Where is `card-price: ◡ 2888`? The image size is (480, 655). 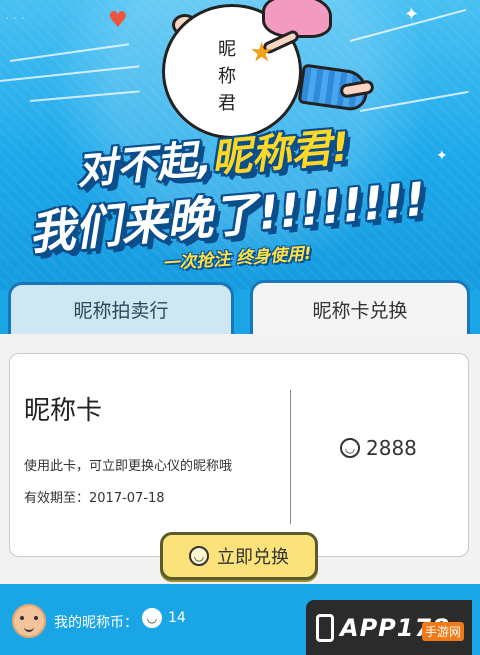
card-price: ◡ 2888 is located at coordinates (378, 448).